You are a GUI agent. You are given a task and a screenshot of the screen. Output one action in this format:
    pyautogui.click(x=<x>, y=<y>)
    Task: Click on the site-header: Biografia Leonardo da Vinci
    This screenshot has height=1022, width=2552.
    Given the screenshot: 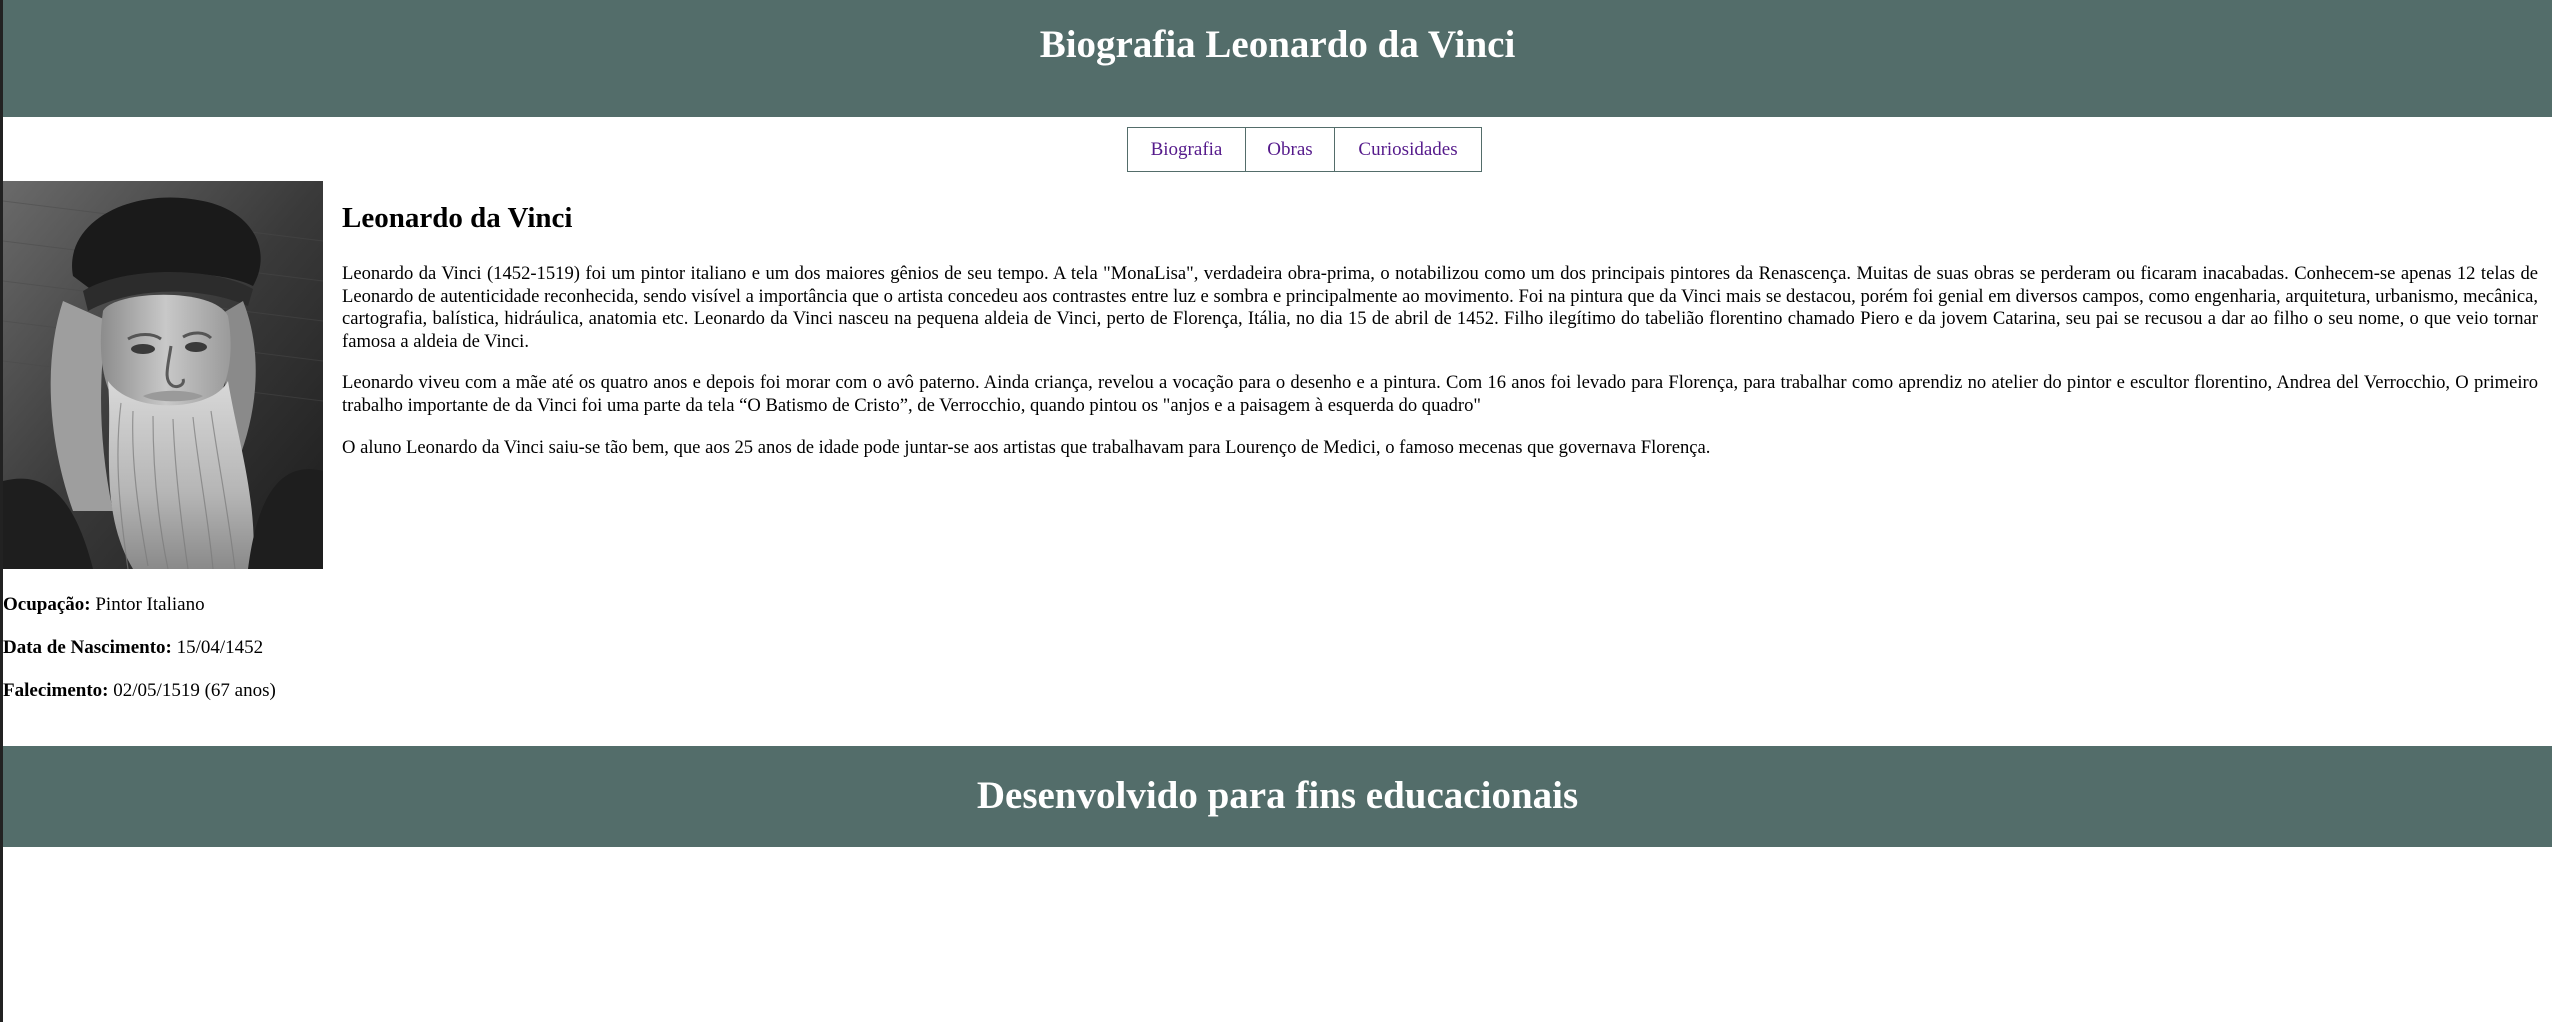 What is the action you would take?
    pyautogui.click(x=1277, y=58)
    